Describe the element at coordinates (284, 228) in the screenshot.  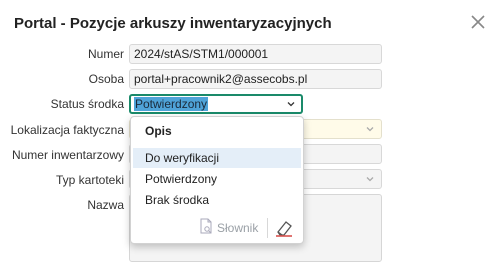
I see `eraser-icon` at that location.